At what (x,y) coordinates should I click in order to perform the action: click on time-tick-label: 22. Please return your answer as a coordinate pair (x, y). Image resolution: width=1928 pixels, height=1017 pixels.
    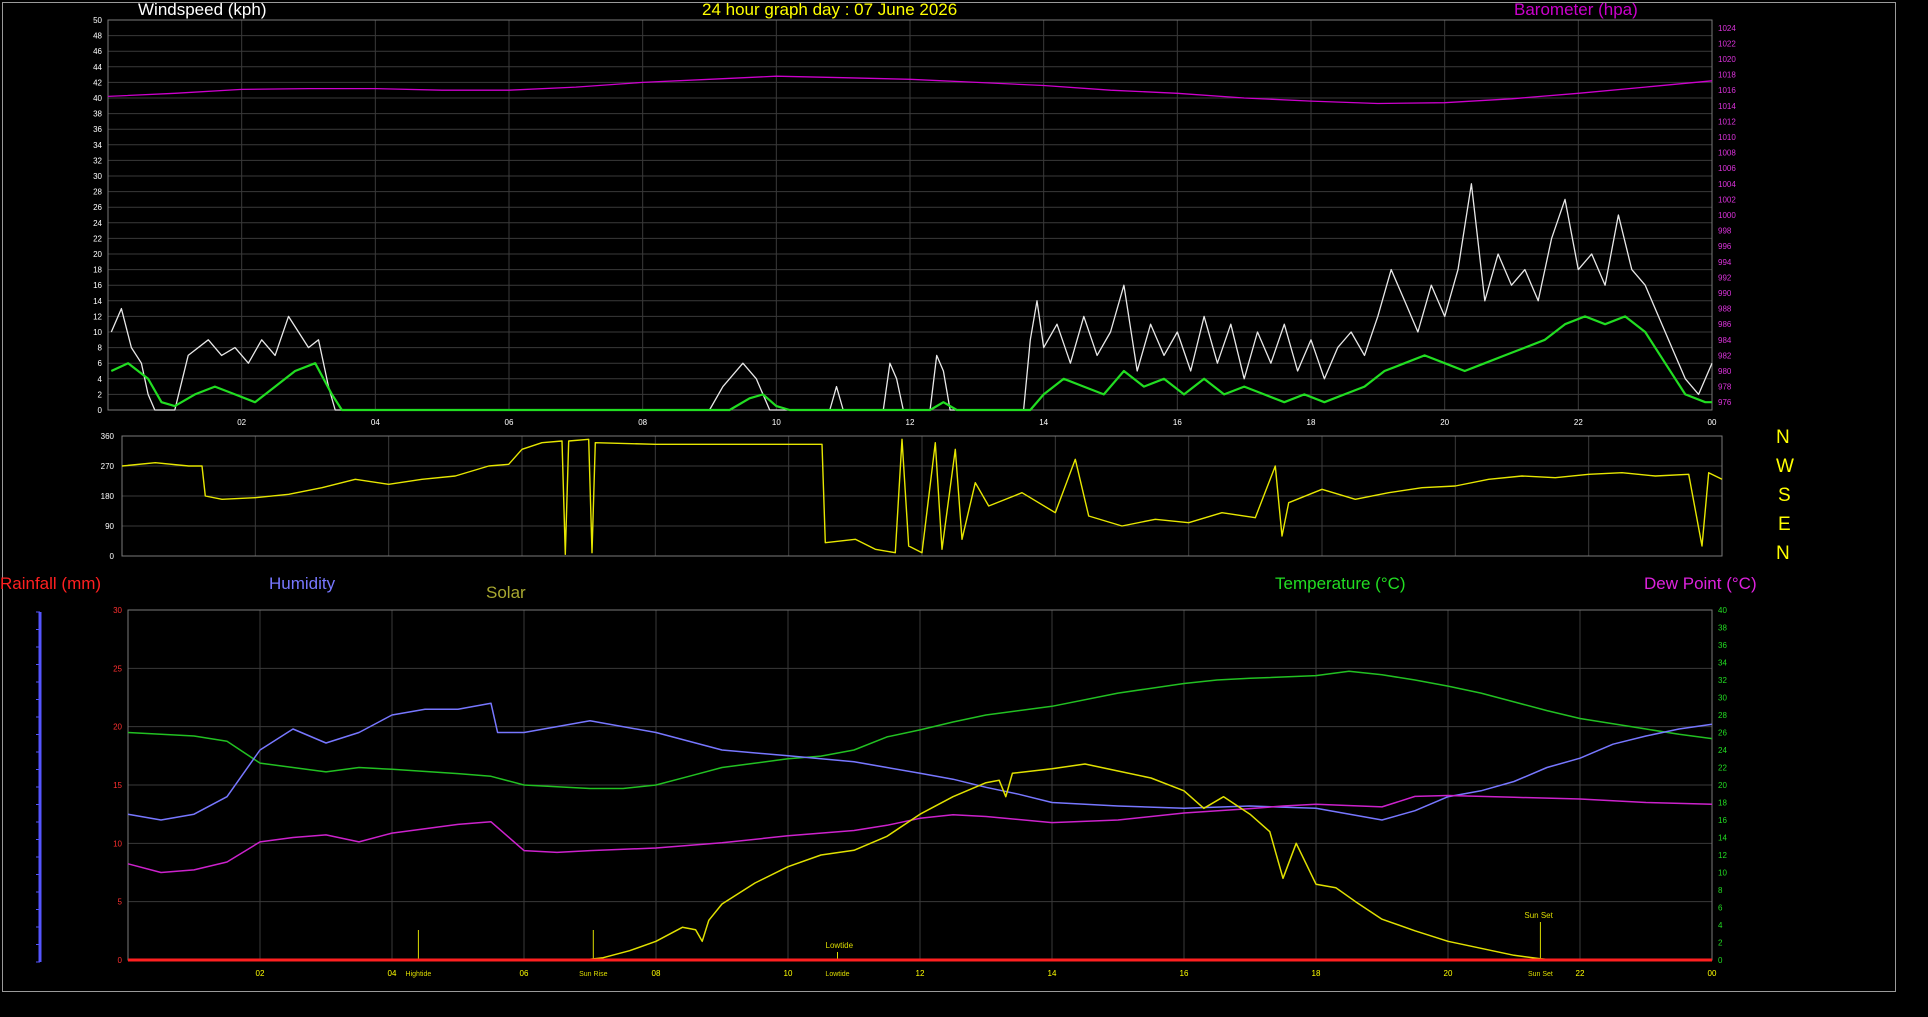
    Looking at the image, I should click on (1580, 973).